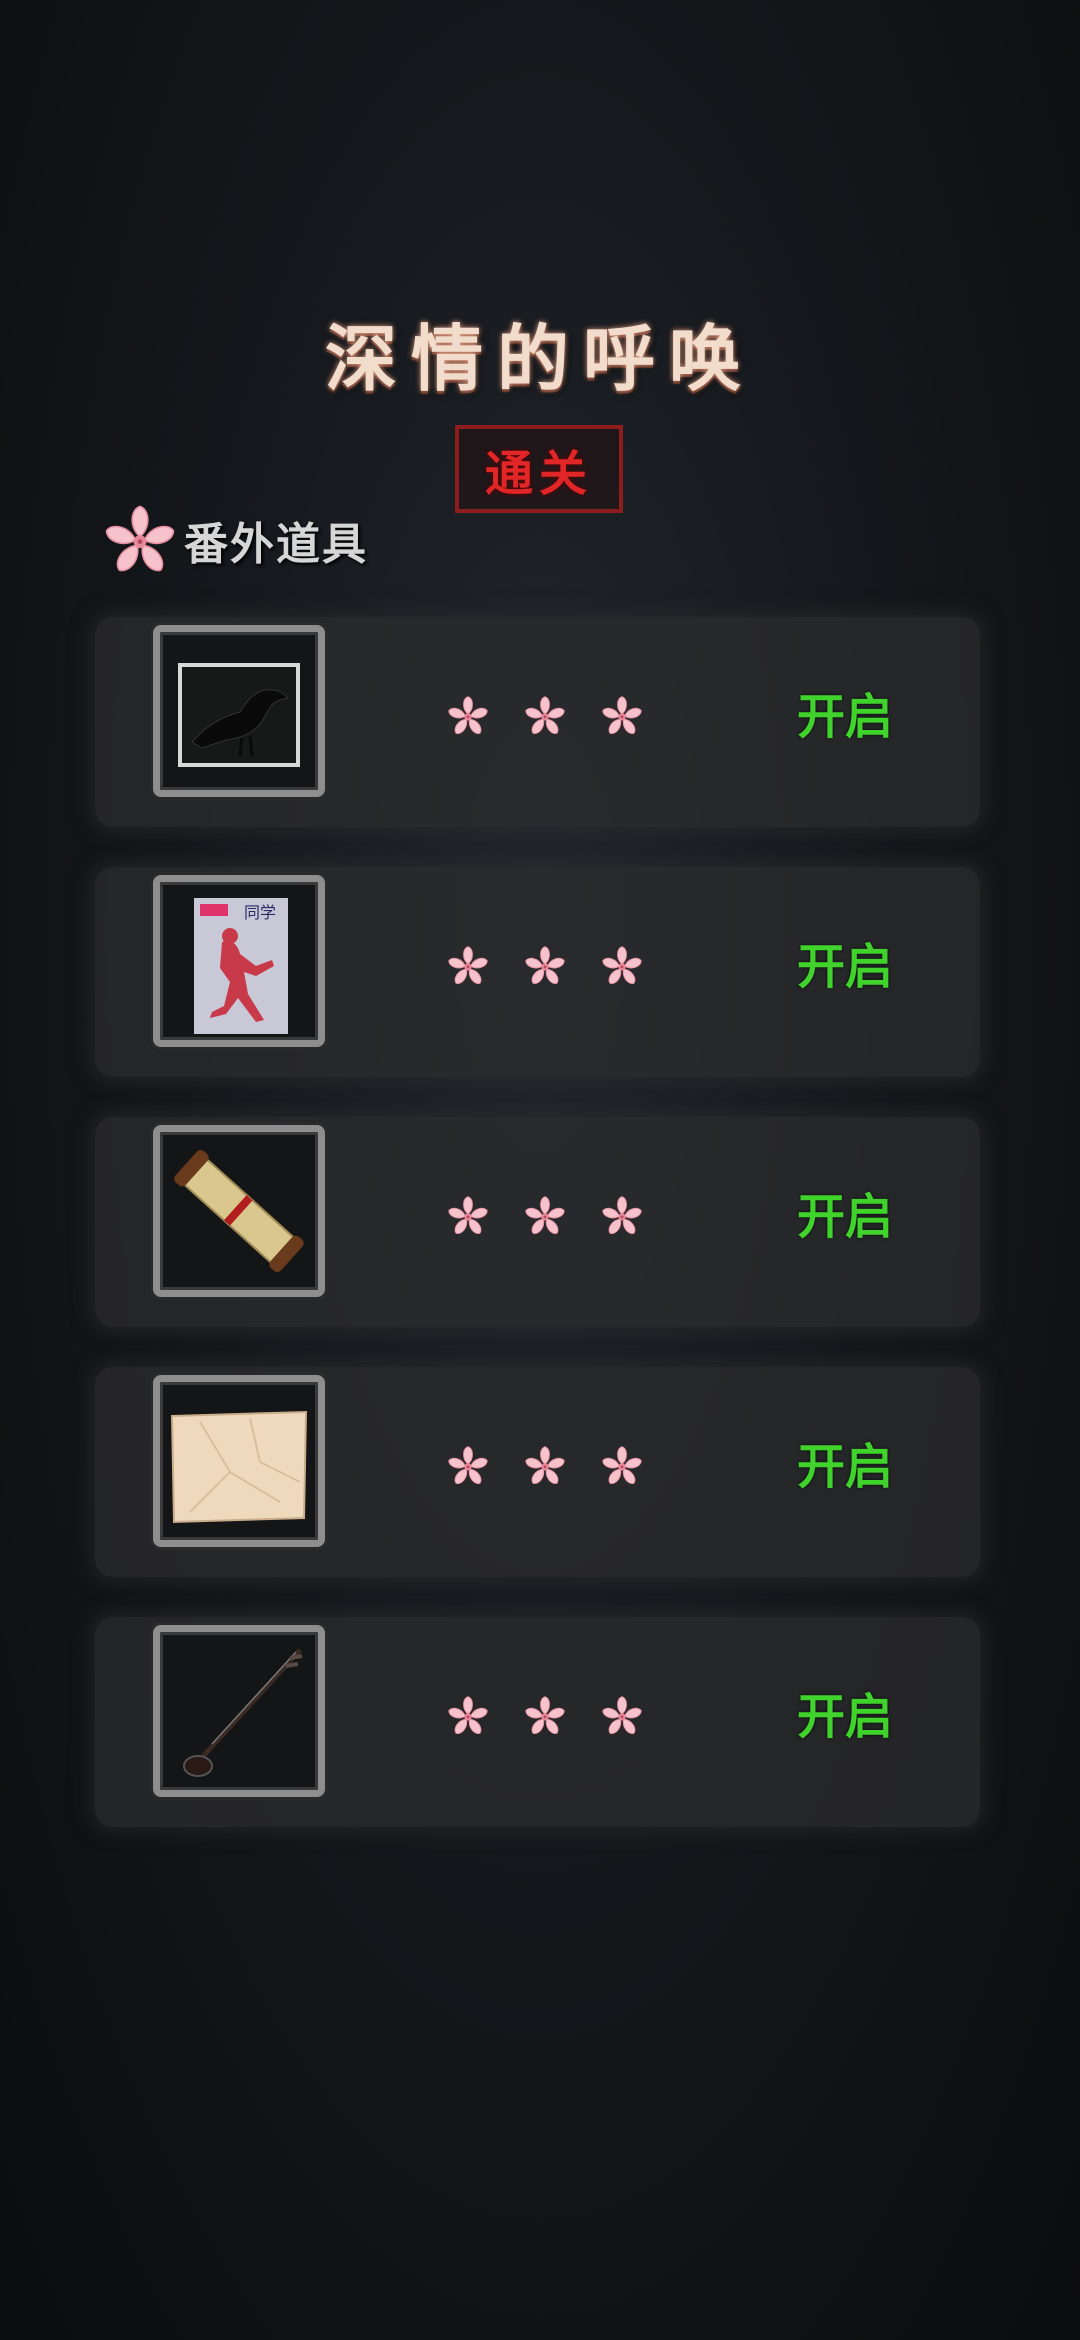 This screenshot has width=1080, height=2340. What do you see at coordinates (239, 1467) in the screenshot?
I see `paper-note-icon` at bounding box center [239, 1467].